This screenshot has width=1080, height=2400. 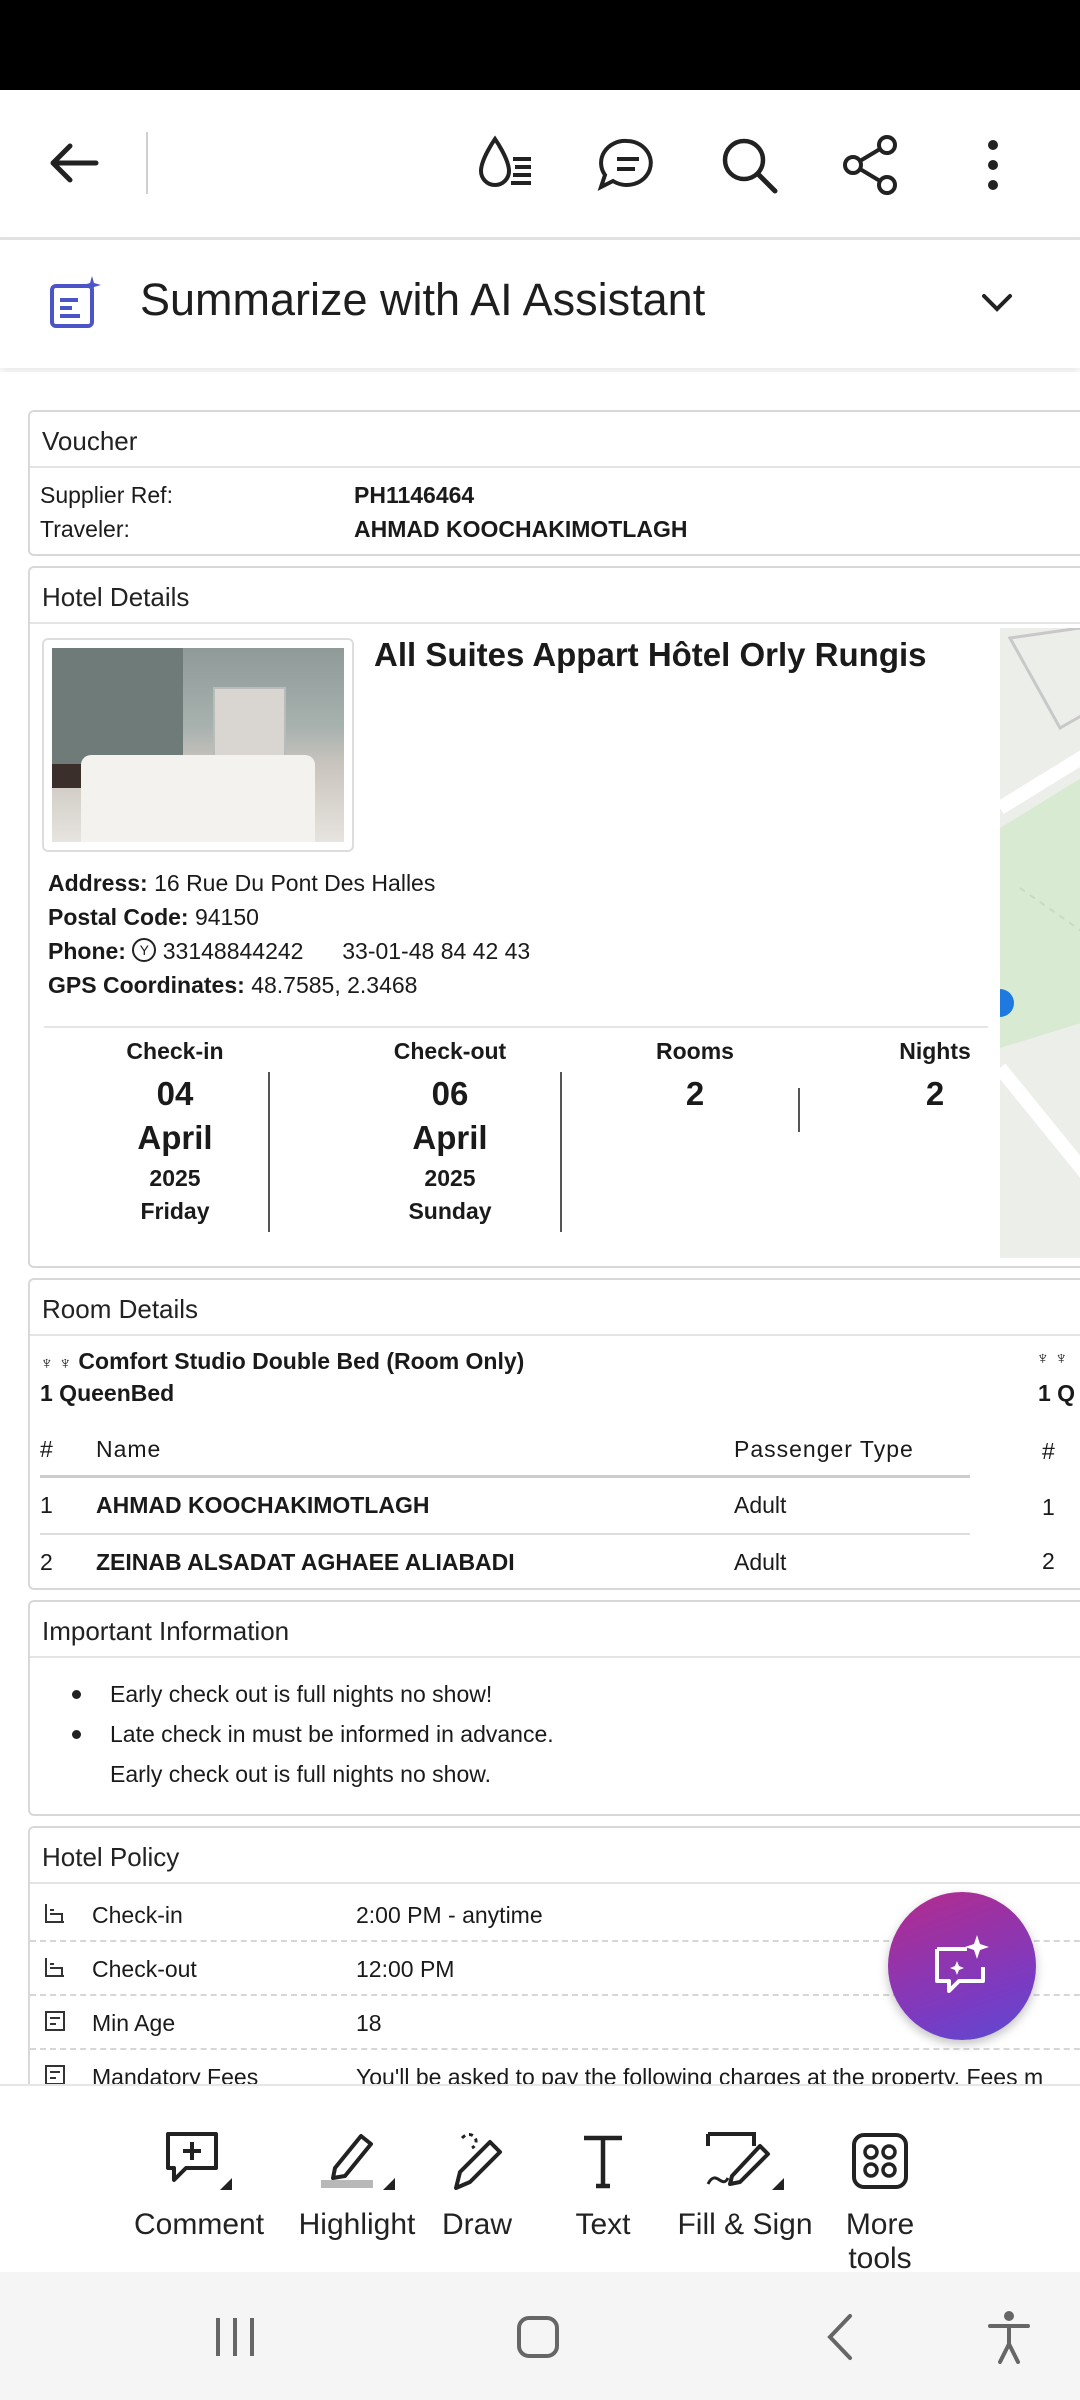 I want to click on highlight-tool-label: Highlight, so click(x=357, y=2224).